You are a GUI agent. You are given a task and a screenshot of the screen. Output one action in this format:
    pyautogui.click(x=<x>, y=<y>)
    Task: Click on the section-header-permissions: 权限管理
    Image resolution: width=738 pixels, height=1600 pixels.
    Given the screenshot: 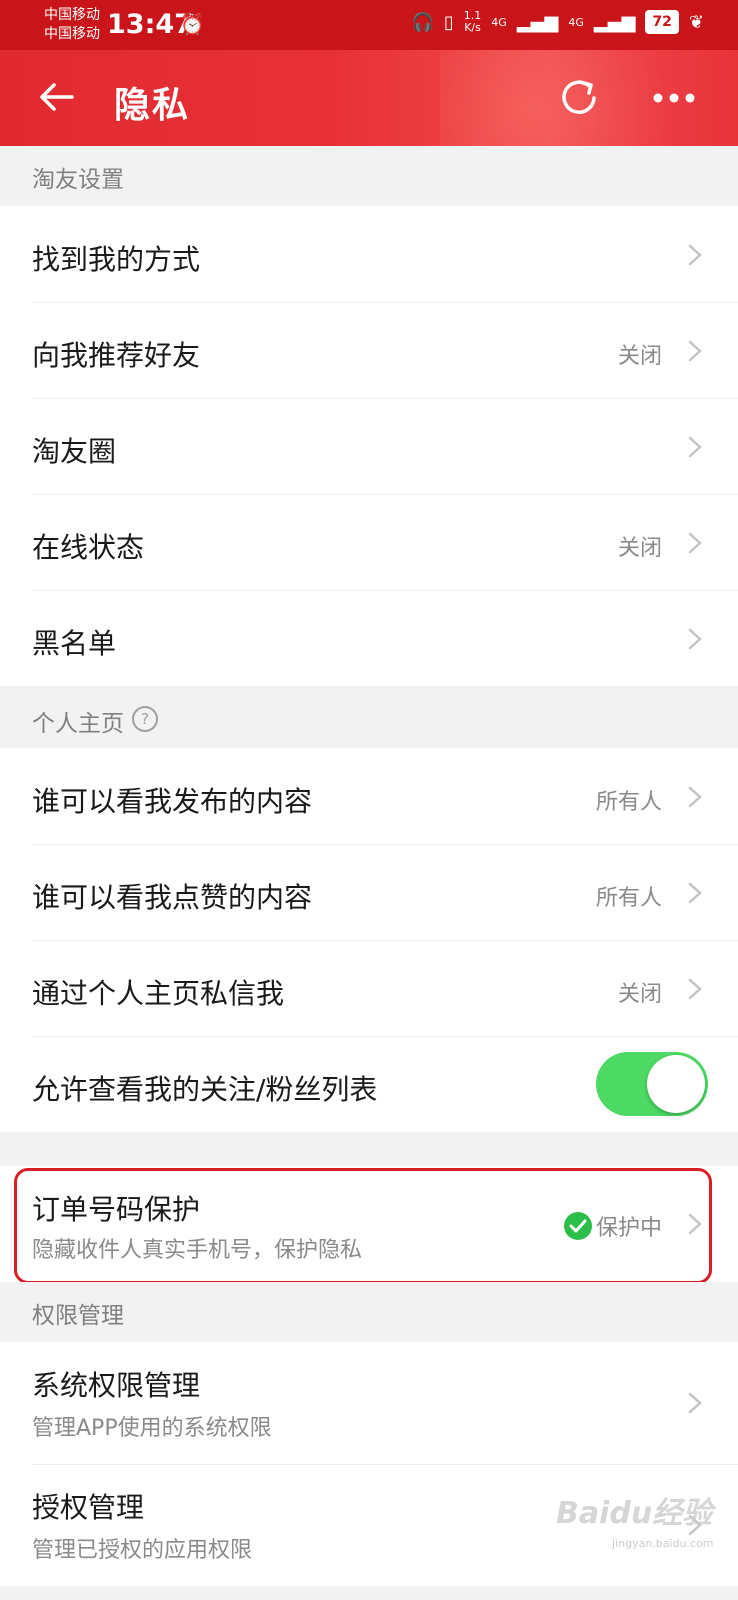 What is the action you would take?
    pyautogui.click(x=369, y=1312)
    